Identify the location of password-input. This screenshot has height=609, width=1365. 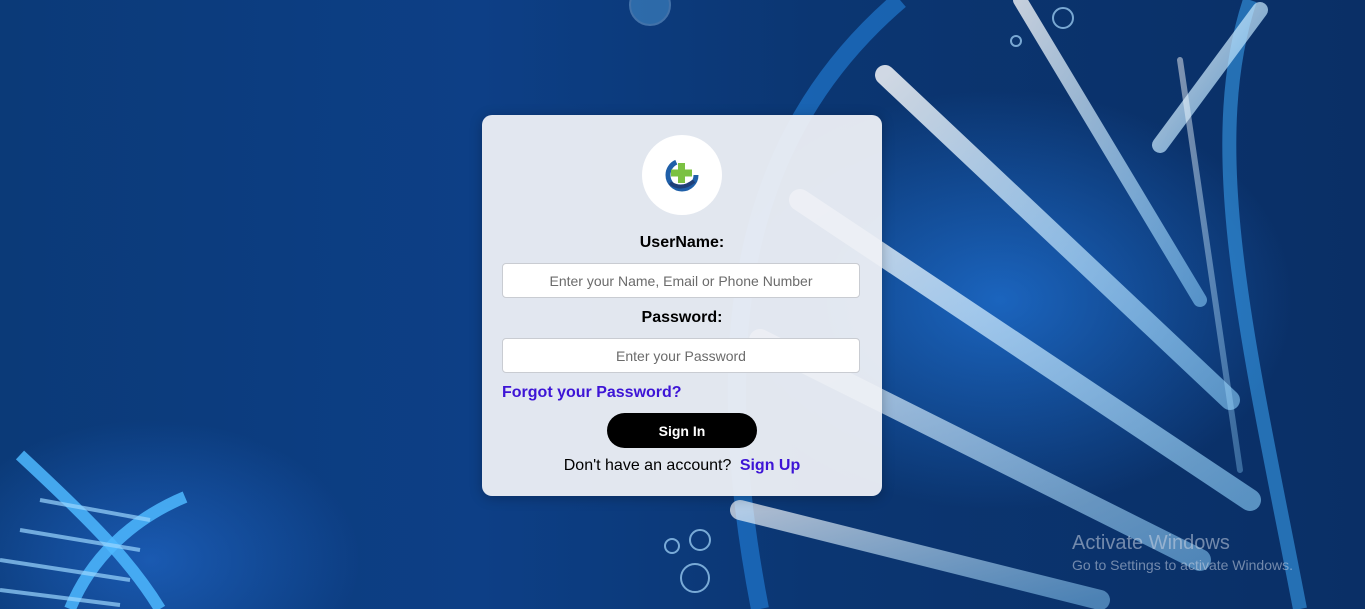
(681, 355).